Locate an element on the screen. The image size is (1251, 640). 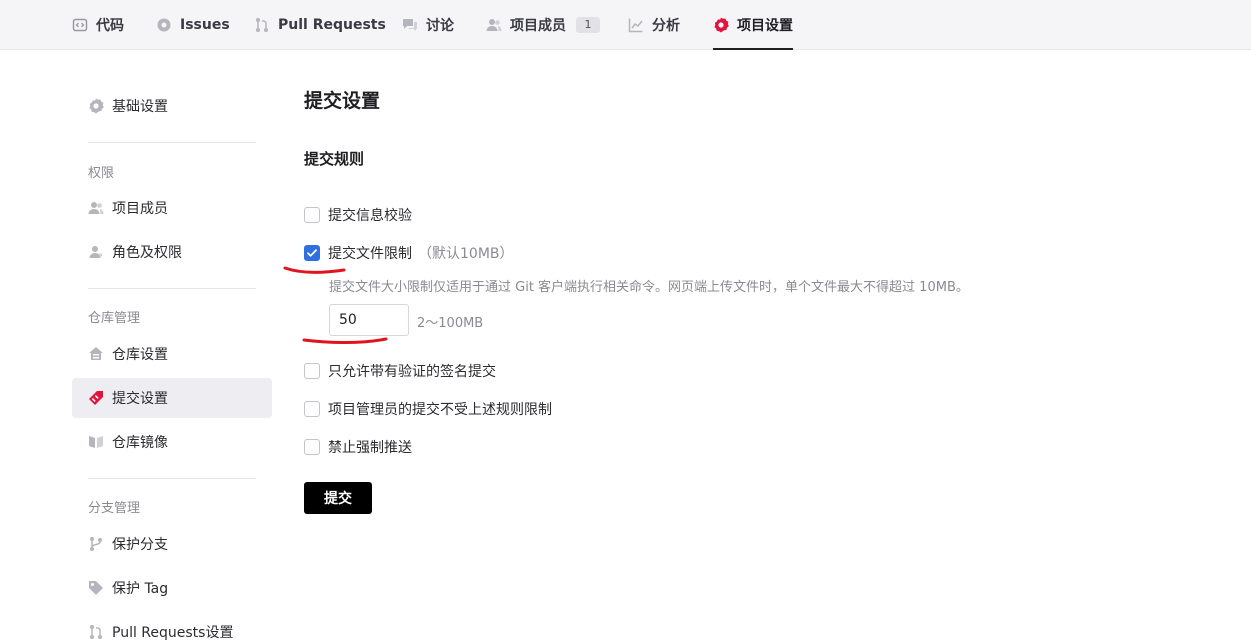
sidebar-item-commit-settings: 提交设置 is located at coordinates (172, 398).